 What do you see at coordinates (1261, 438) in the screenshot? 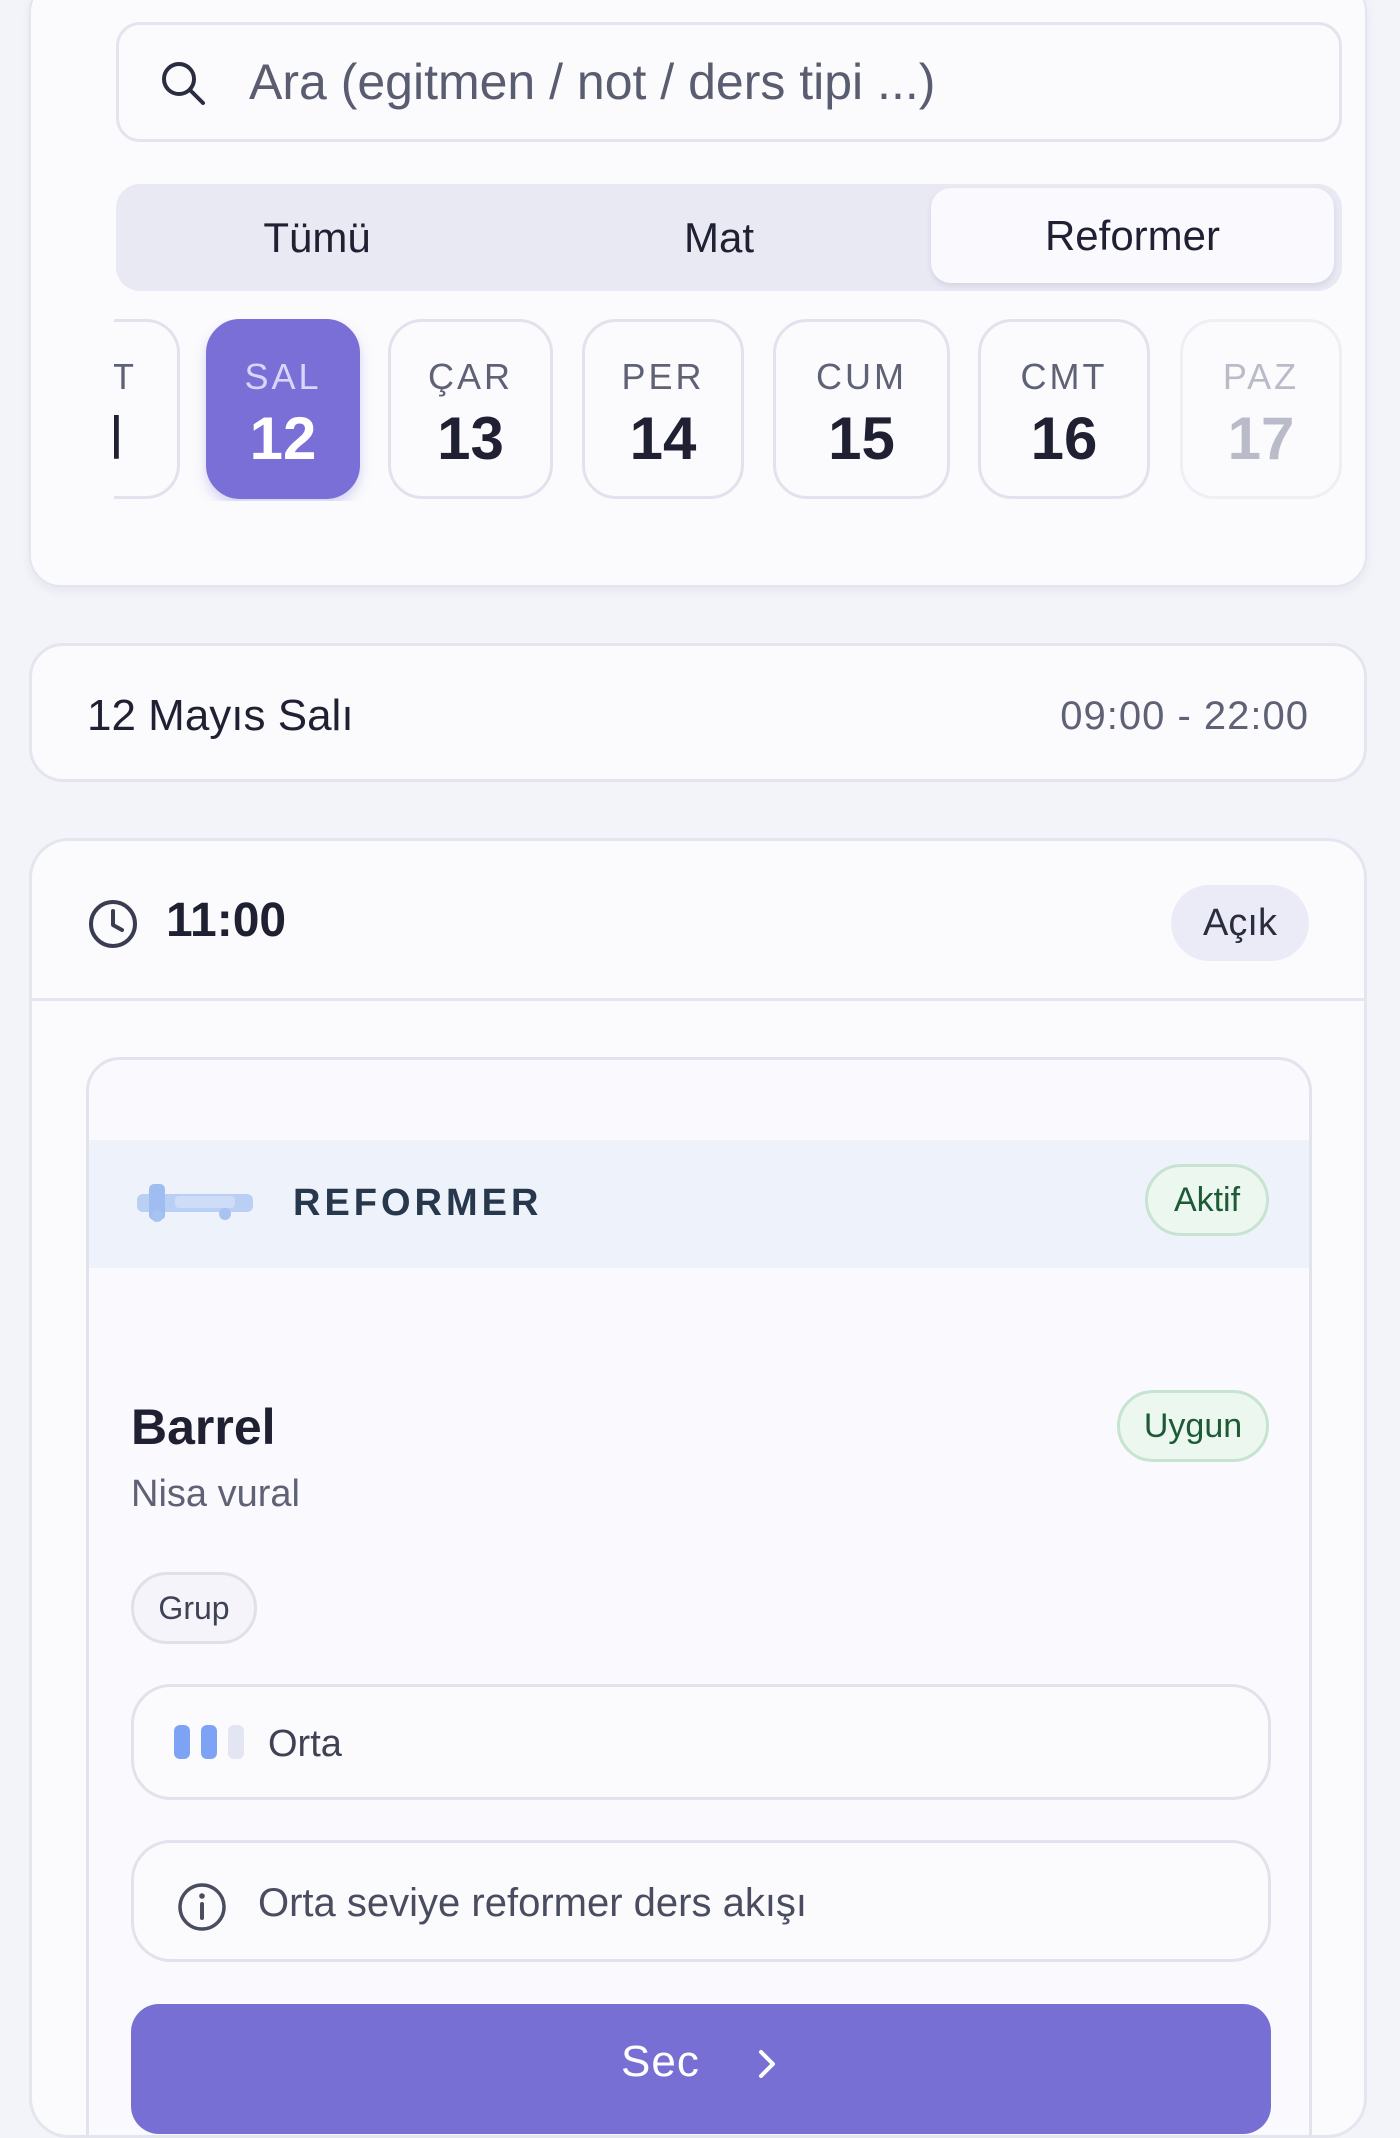
I see `day-number: 17` at bounding box center [1261, 438].